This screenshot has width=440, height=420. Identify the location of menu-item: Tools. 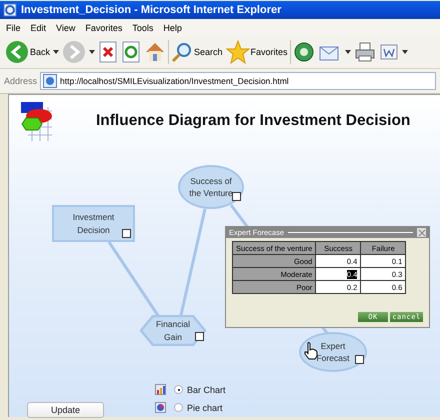
(143, 27).